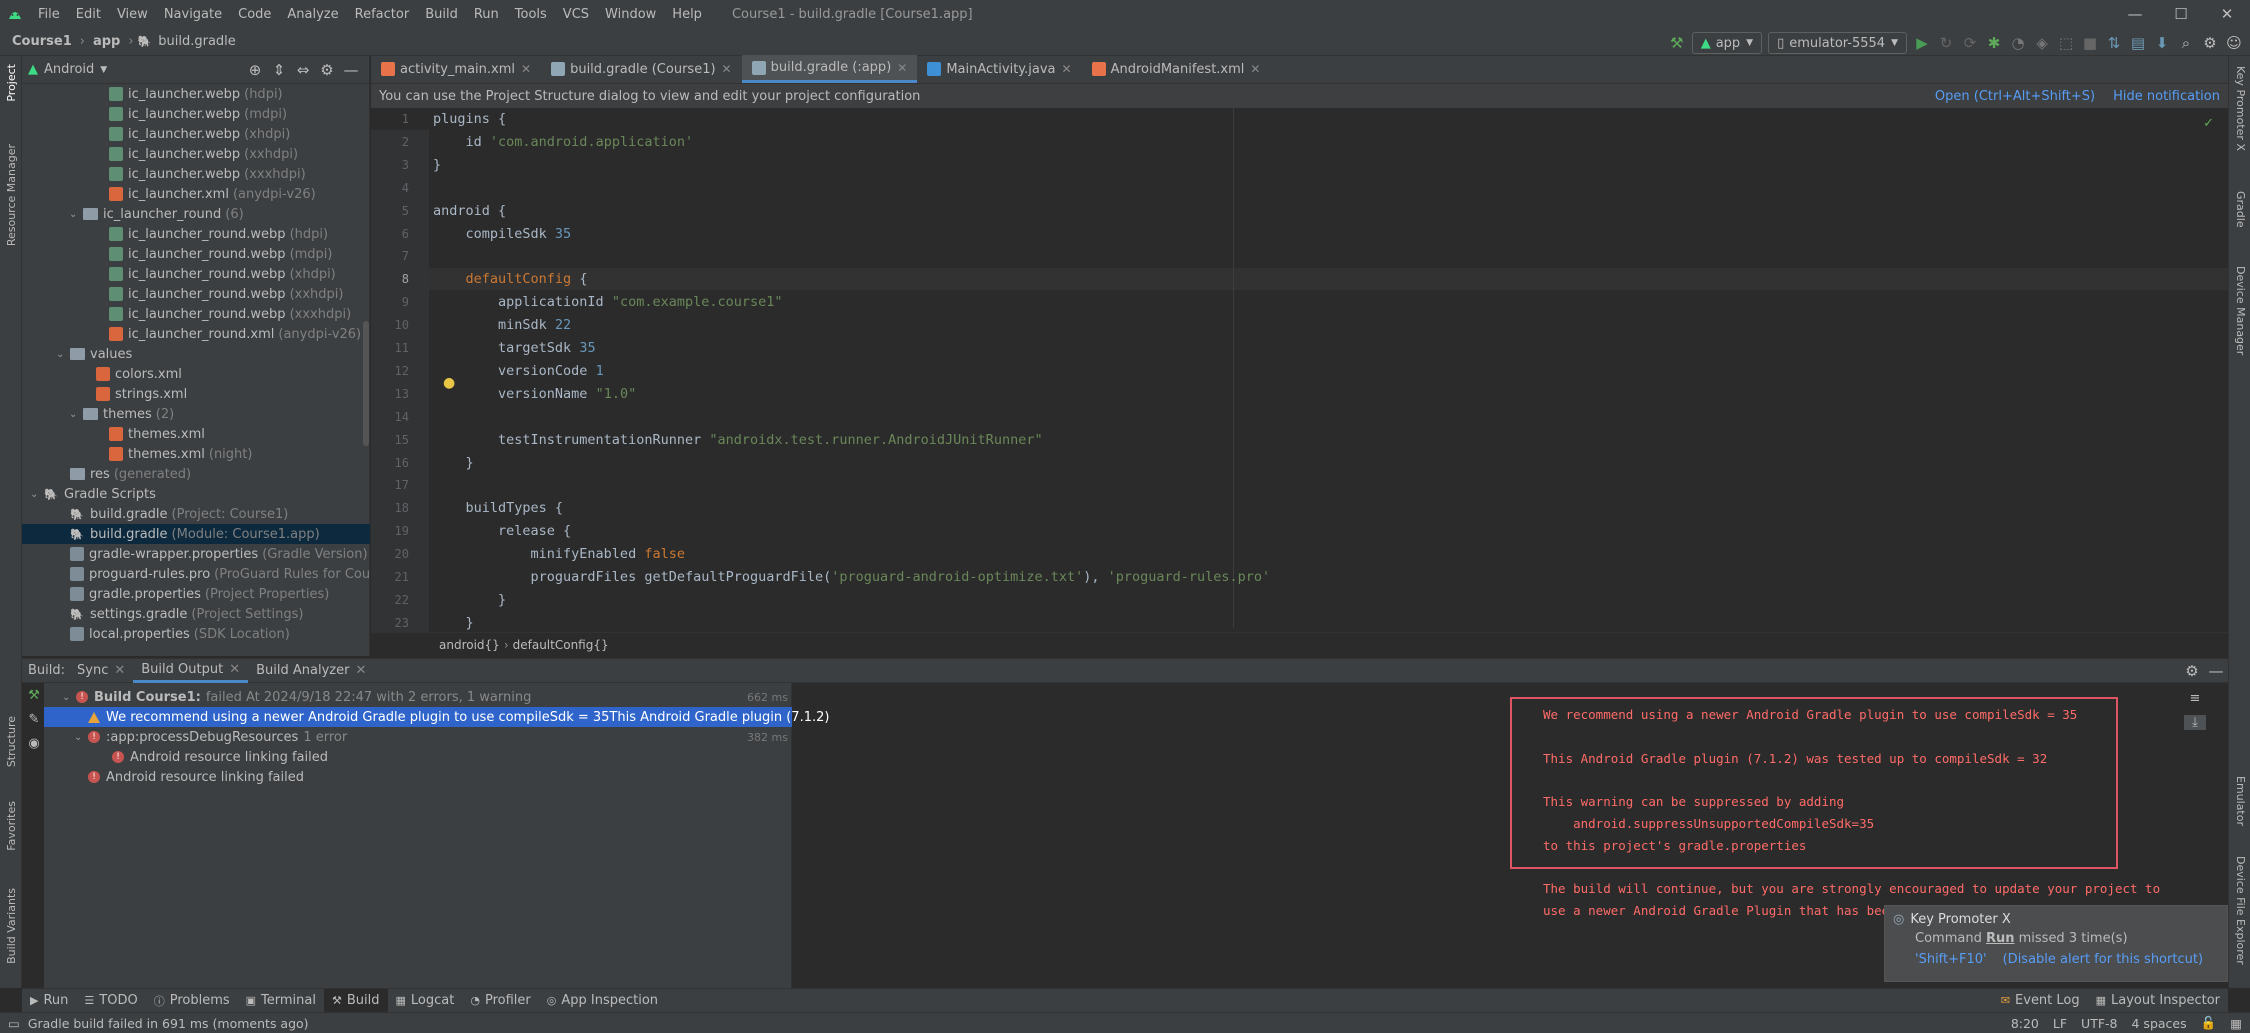  What do you see at coordinates (133, 214) in the screenshot?
I see `tree-item: ⌄ ic_launcher_round (6)` at bounding box center [133, 214].